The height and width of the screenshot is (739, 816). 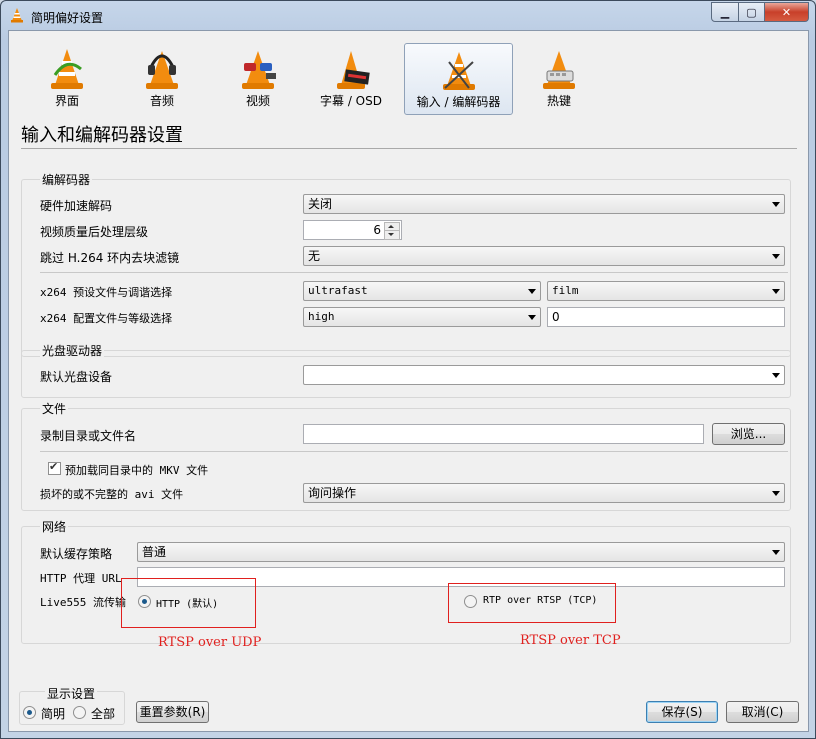 I want to click on live555-label: Live555 流传输, so click(x=83, y=602).